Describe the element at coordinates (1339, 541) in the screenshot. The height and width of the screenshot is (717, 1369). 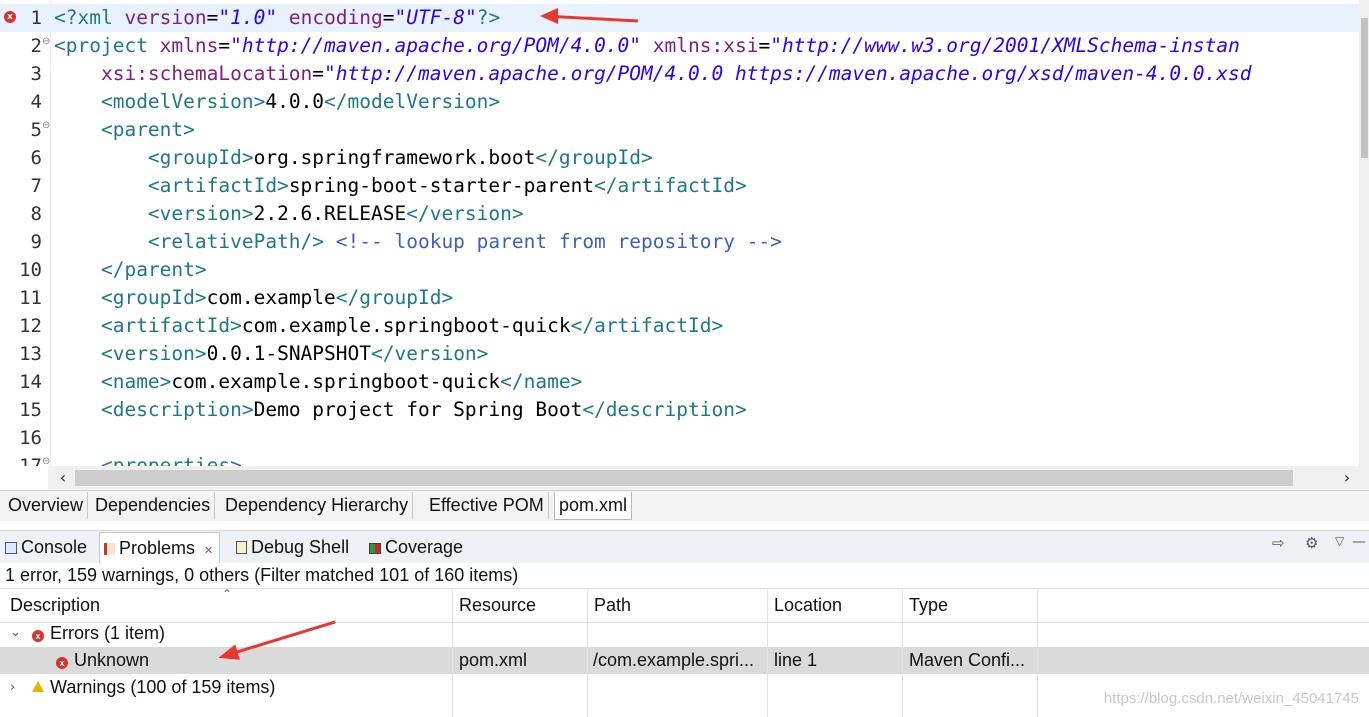
I see `view-menu-icon: ▽` at that location.